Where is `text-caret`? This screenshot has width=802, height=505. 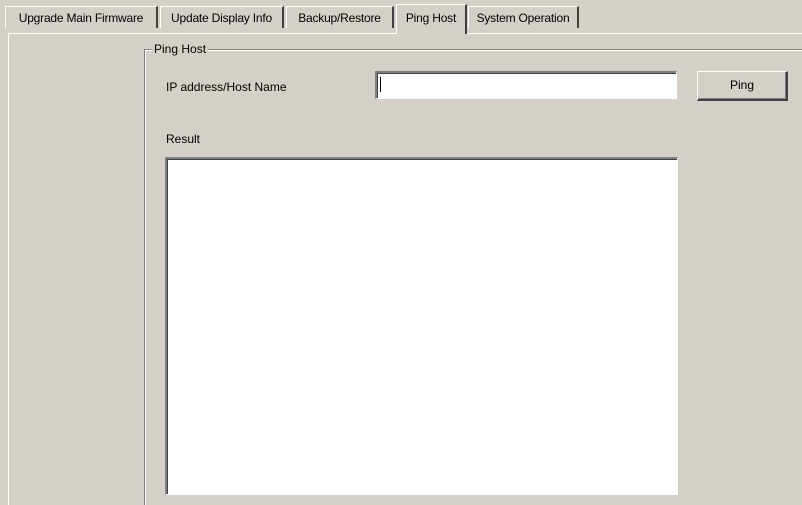 text-caret is located at coordinates (380, 84).